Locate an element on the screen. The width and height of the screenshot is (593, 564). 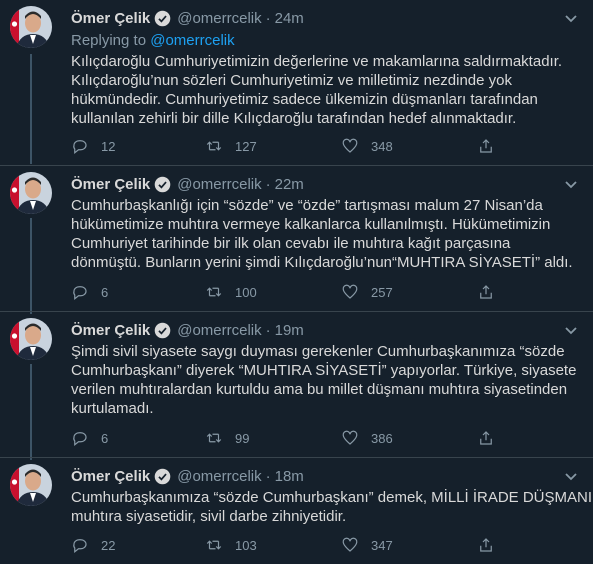
like-count: 348 is located at coordinates (382, 146).